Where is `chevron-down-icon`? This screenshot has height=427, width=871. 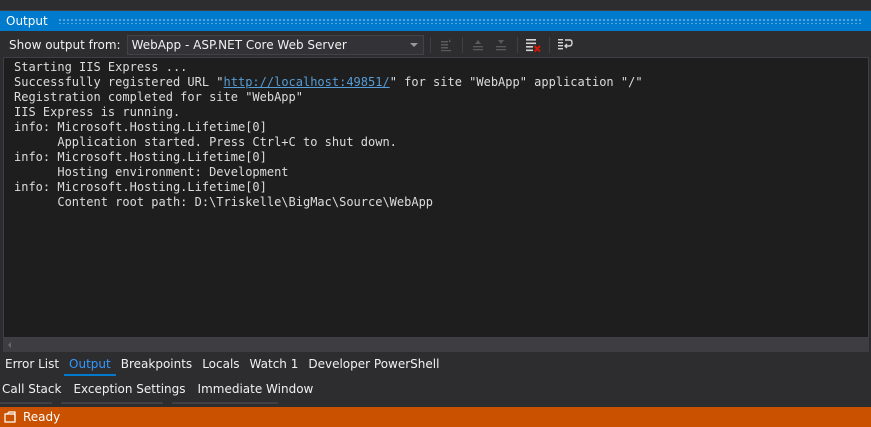
chevron-down-icon is located at coordinates (413, 45).